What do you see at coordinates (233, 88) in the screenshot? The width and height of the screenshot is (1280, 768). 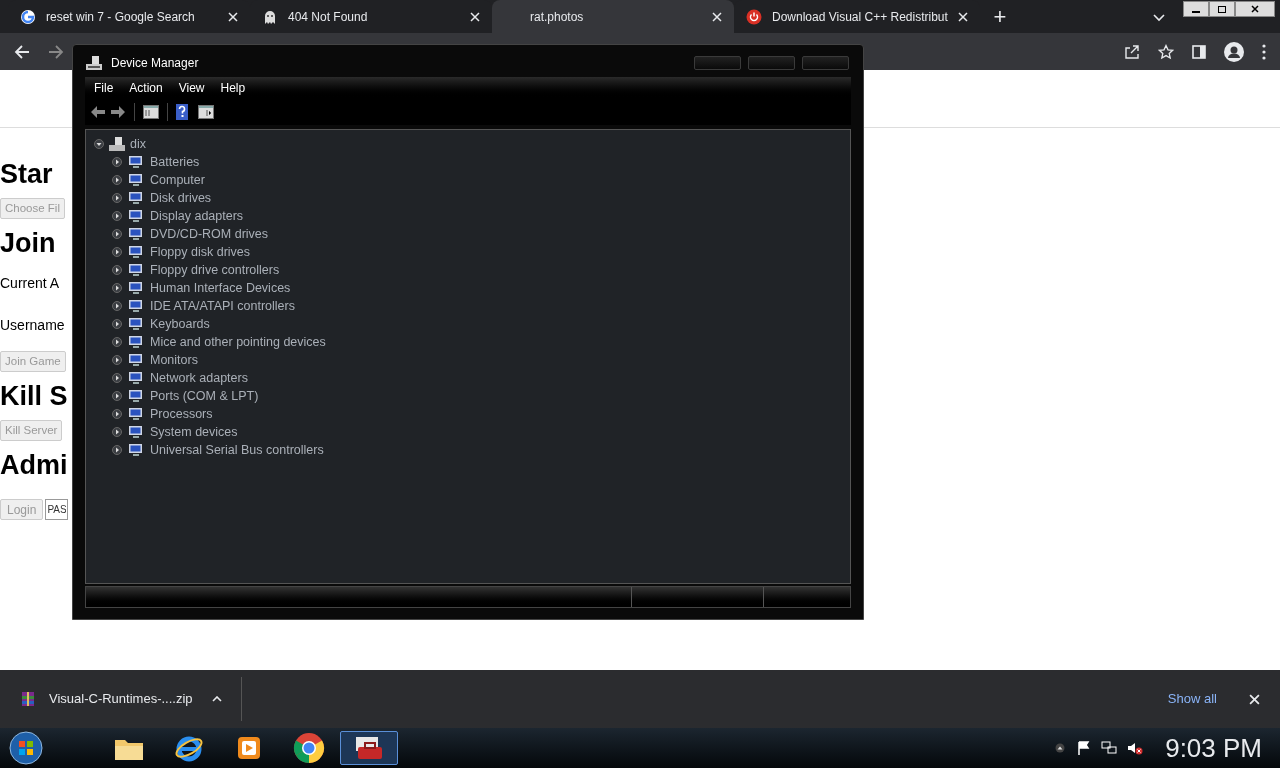 I see `menu-item: Help` at bounding box center [233, 88].